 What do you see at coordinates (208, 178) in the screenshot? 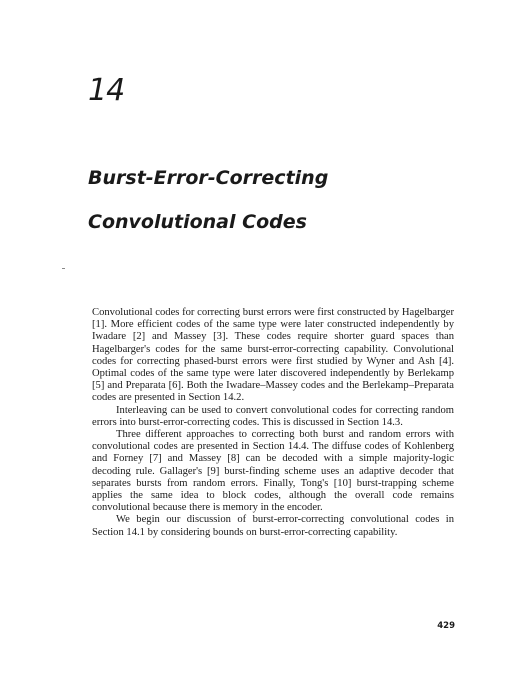
I see `chapter-title-line-1: Burst-Error-Correcting` at bounding box center [208, 178].